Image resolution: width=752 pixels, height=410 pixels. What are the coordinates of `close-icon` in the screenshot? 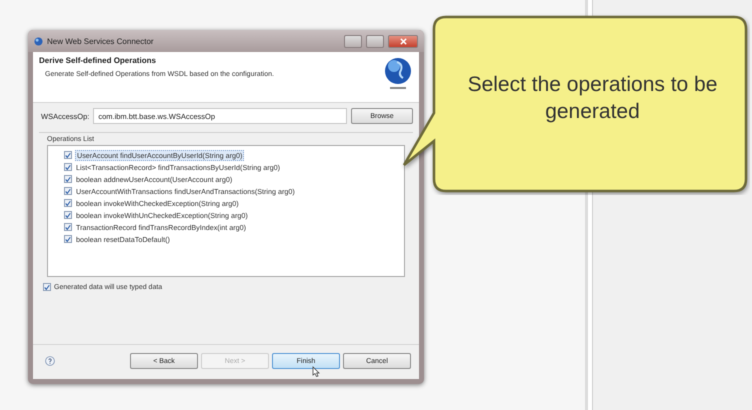 It's located at (403, 41).